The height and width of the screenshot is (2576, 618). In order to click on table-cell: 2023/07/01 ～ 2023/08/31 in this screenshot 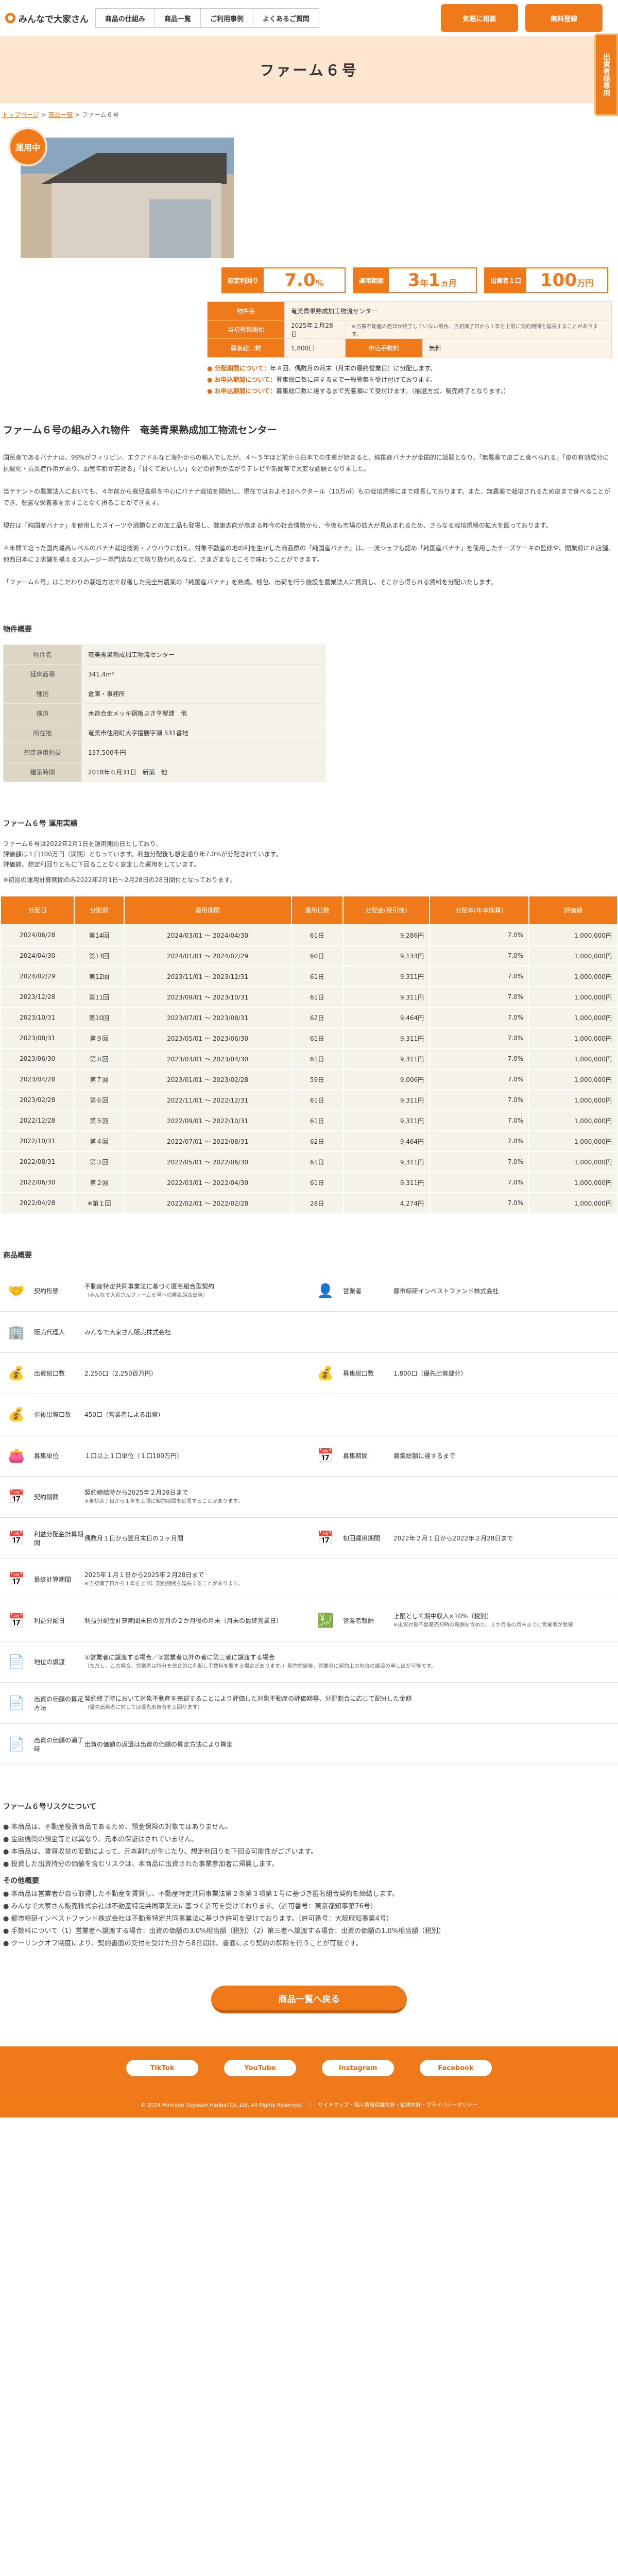, I will do `click(207, 1017)`.